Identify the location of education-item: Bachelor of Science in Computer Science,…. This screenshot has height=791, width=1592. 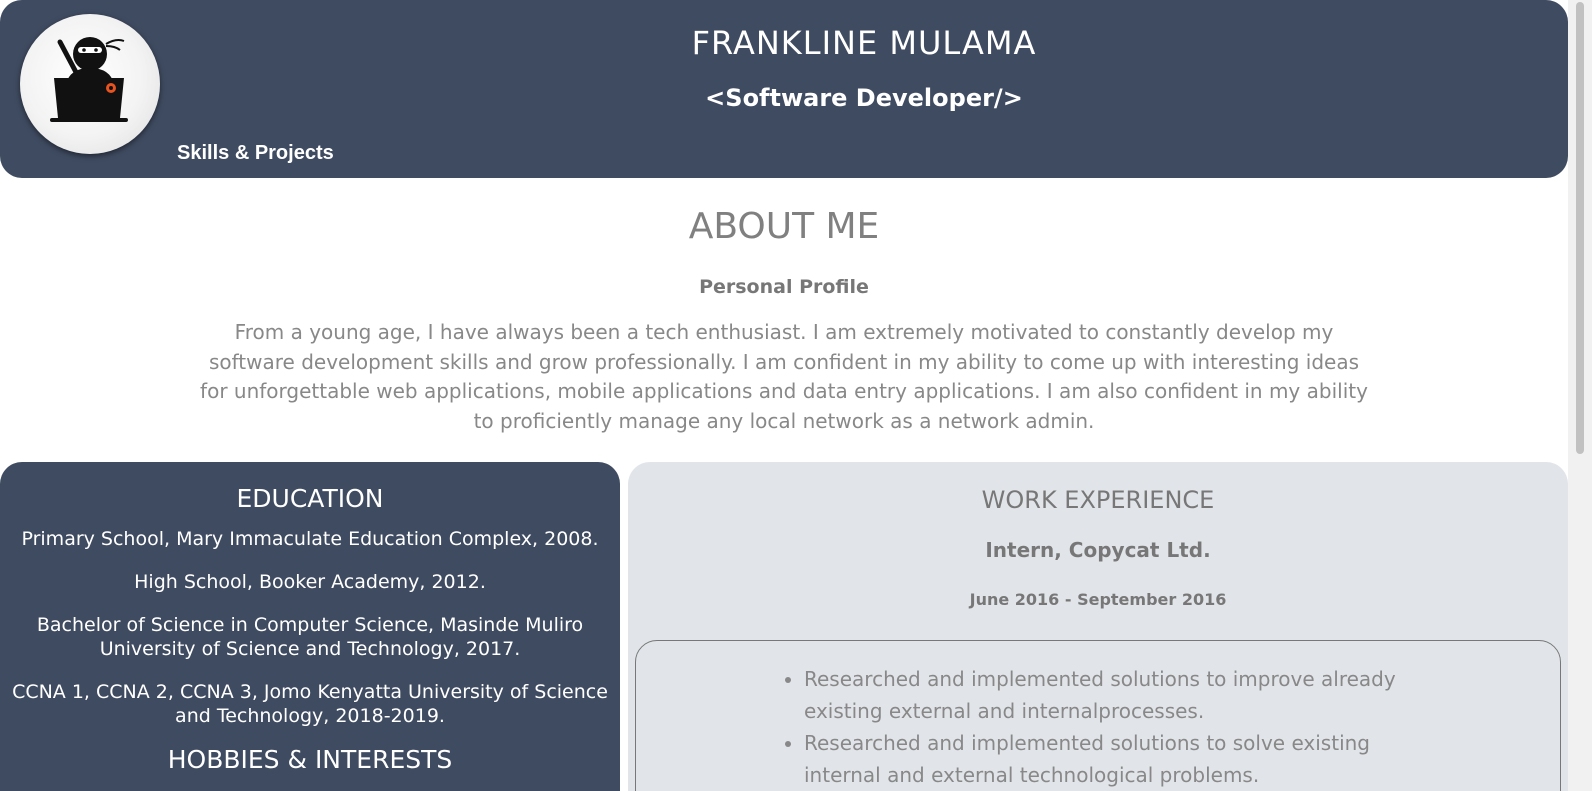
(310, 637).